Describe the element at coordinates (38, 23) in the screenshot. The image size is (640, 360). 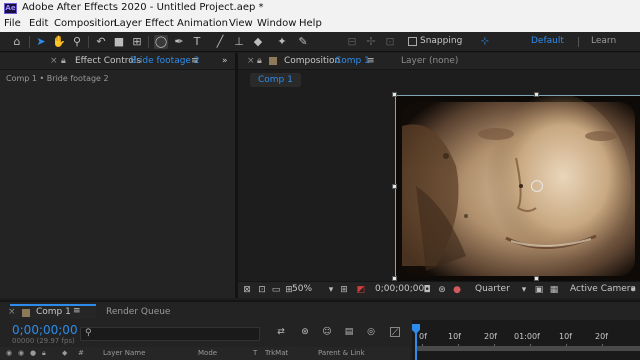
I see `menu-edit: Edit` at that location.